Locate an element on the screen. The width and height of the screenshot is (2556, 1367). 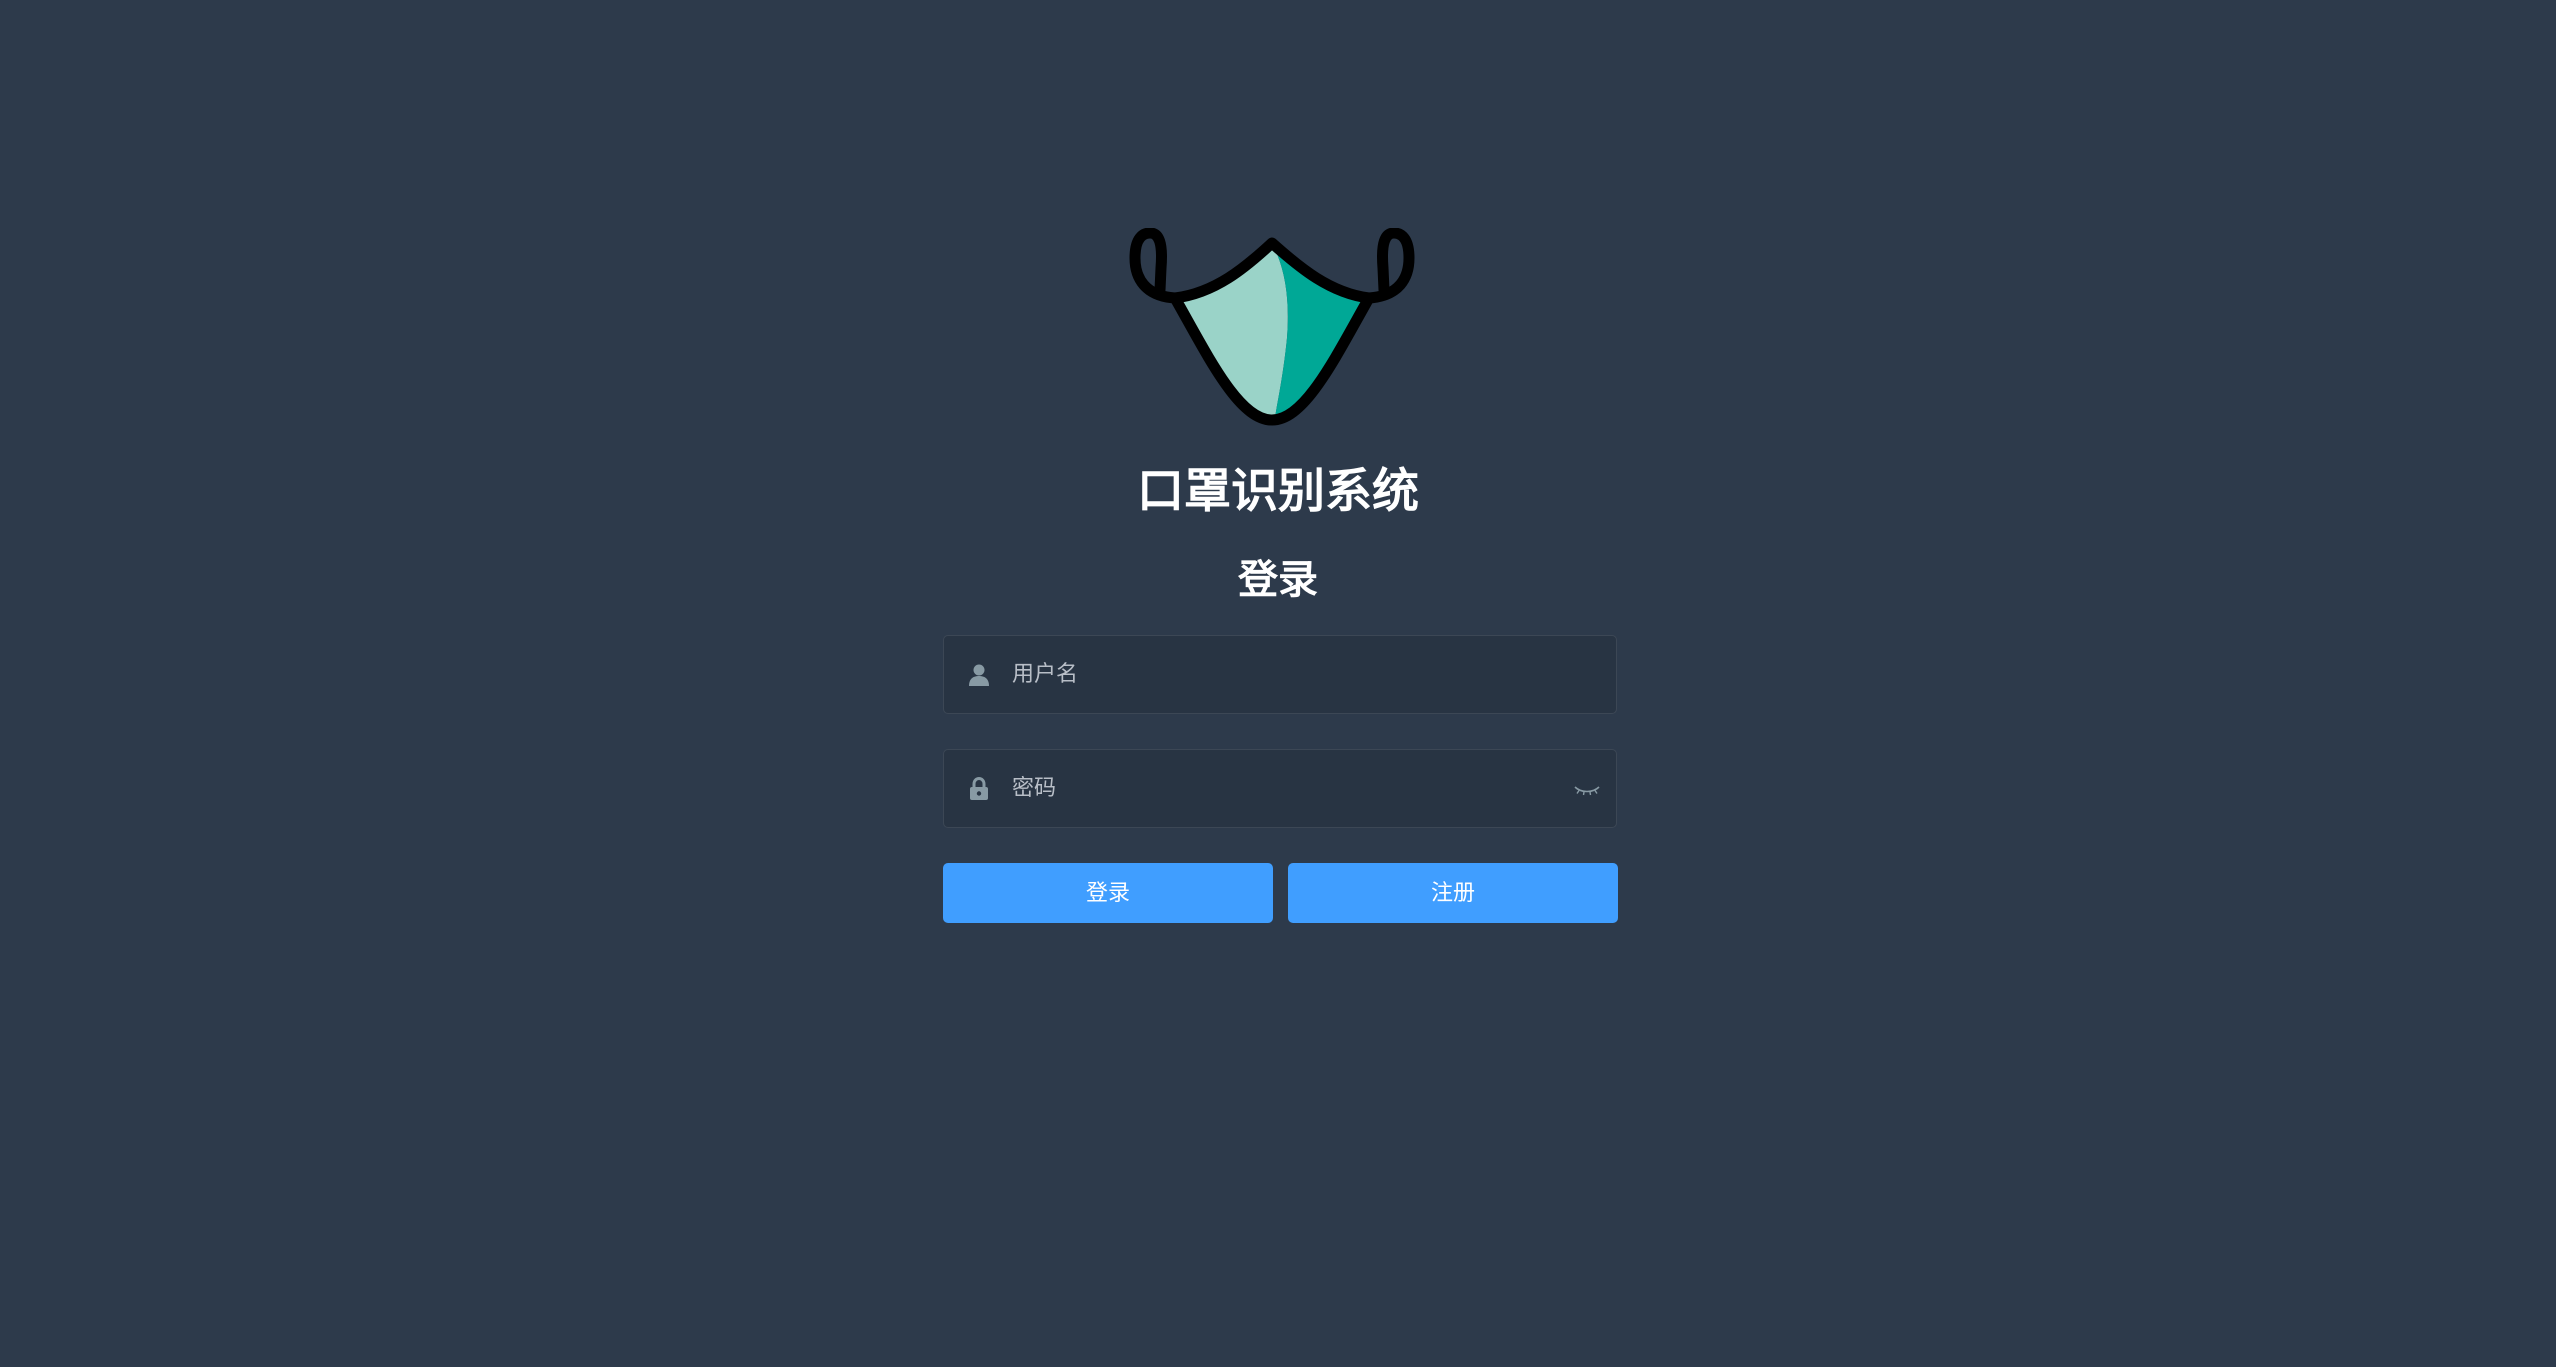
form-title: 登录 is located at coordinates (1278, 580).